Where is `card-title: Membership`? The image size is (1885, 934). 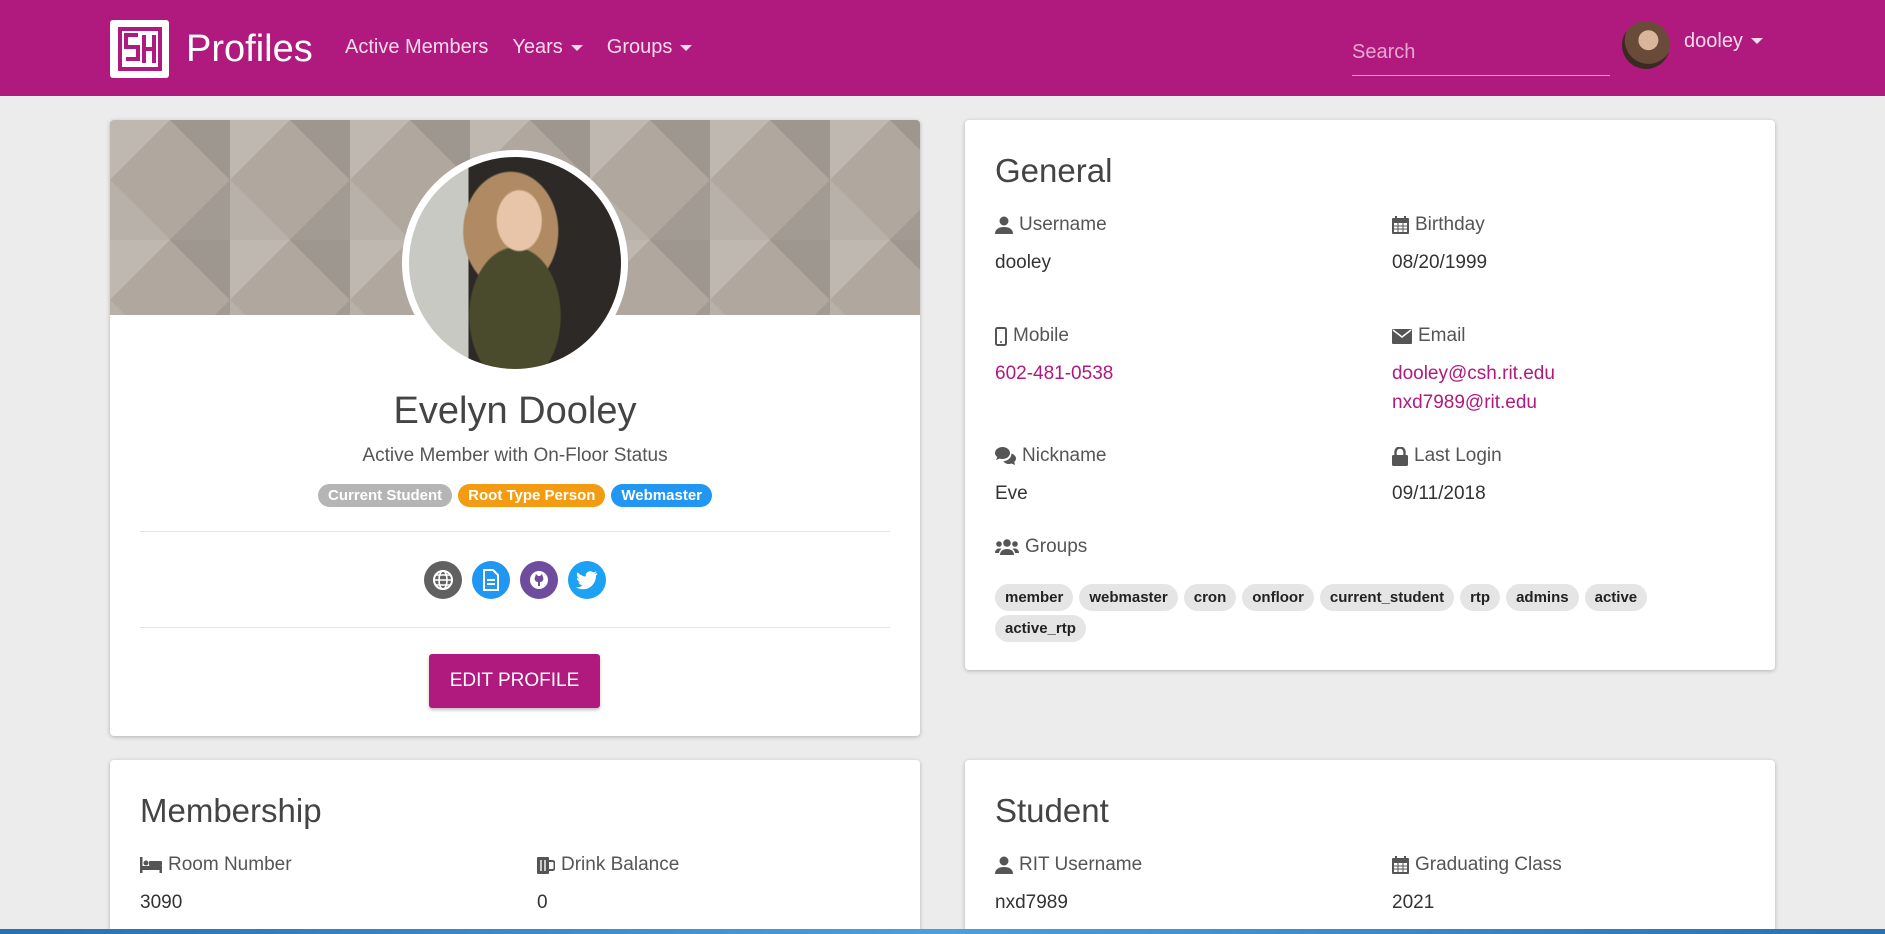 card-title: Membership is located at coordinates (231, 810).